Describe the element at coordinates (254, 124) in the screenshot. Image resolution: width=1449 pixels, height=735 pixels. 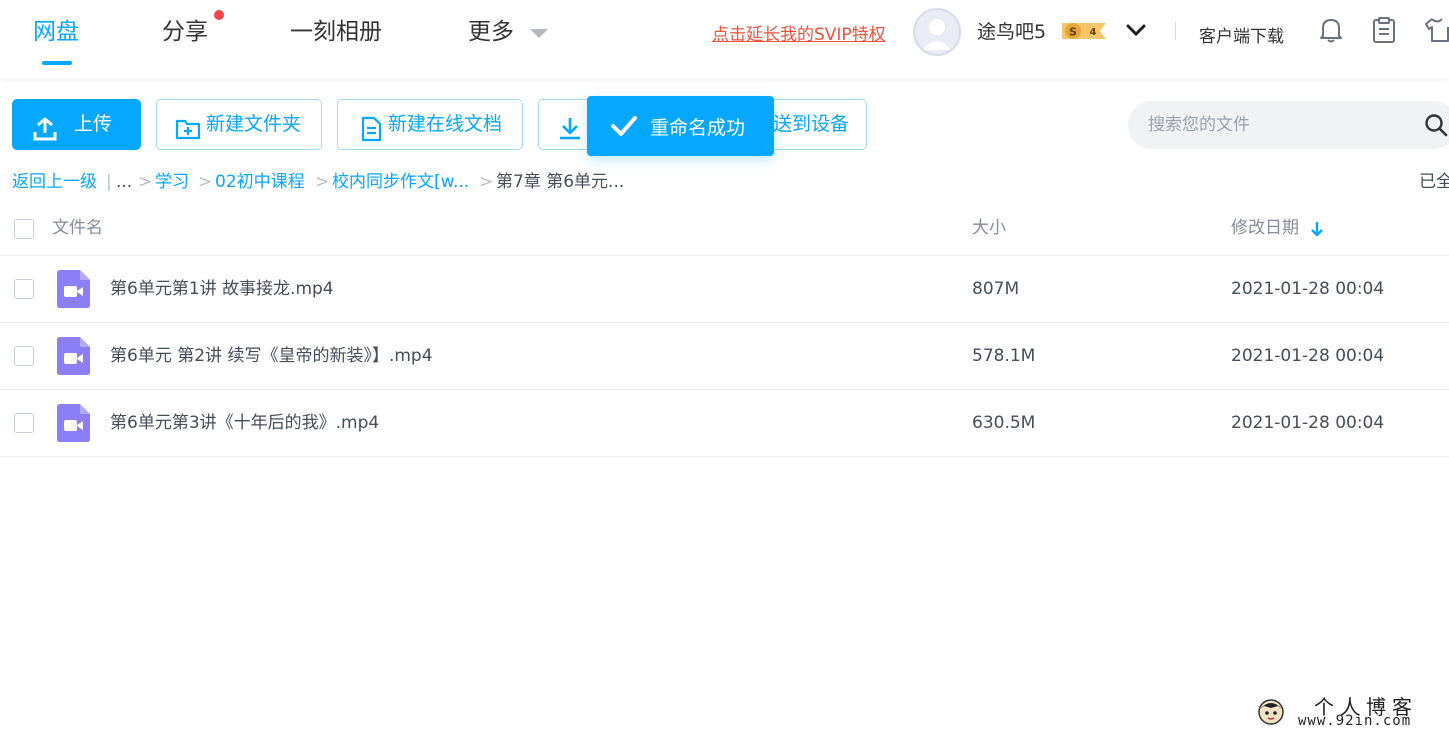
I see `new-folder-label: 新建文件夹` at that location.